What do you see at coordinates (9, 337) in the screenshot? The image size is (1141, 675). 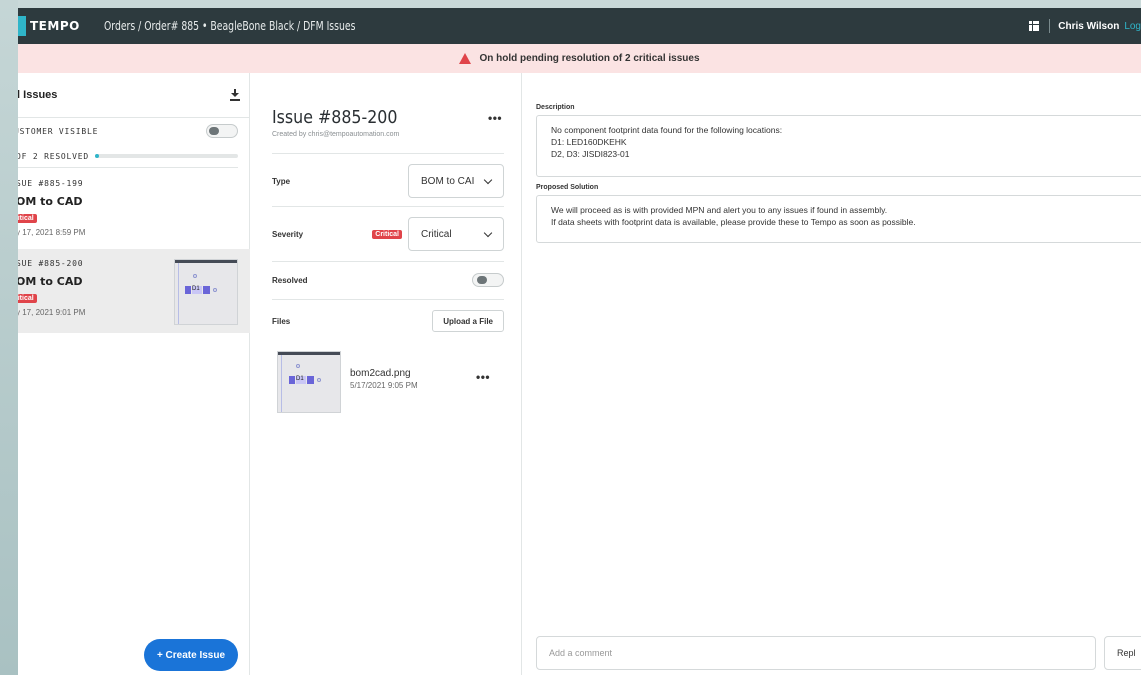 I see `background-strip` at bounding box center [9, 337].